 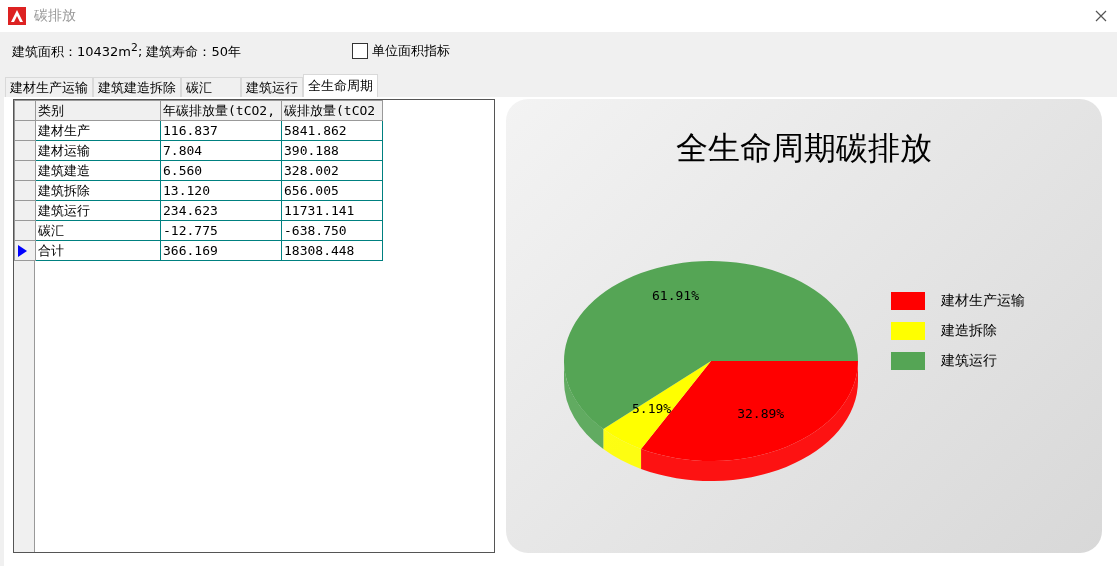 What do you see at coordinates (55, 16) in the screenshot?
I see `window-title: 碳排放` at bounding box center [55, 16].